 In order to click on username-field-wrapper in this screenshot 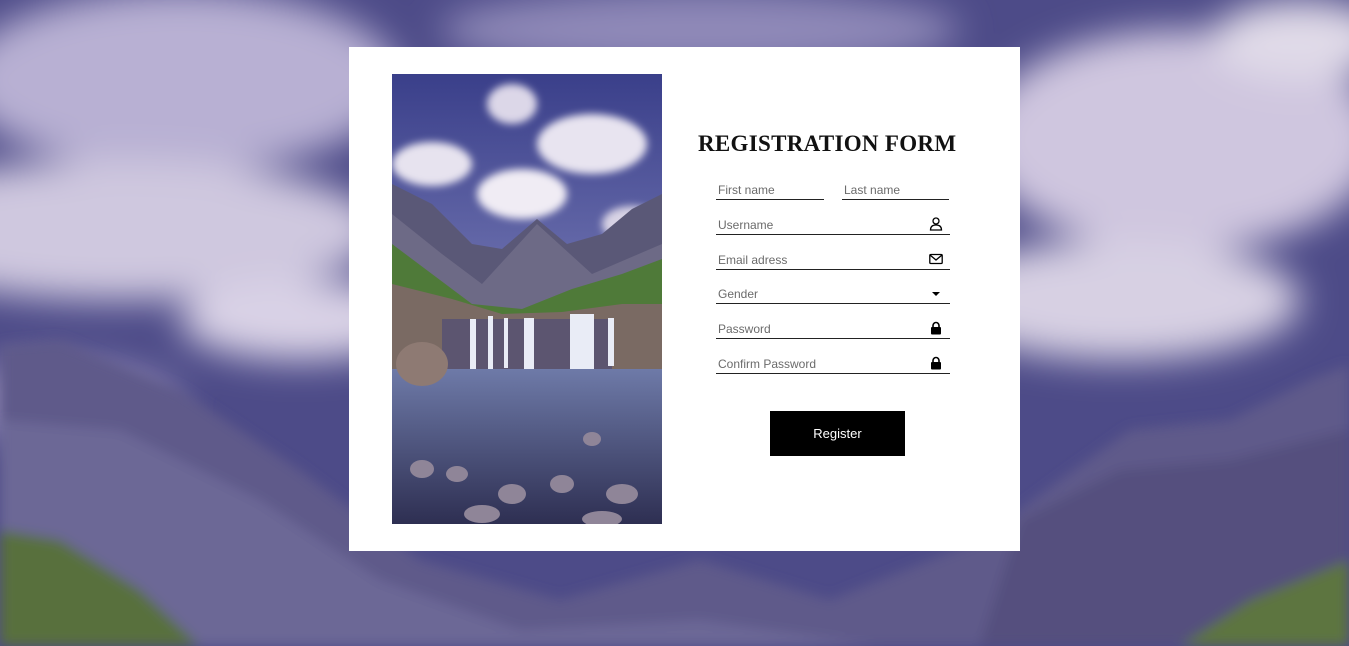, I will do `click(833, 225)`.